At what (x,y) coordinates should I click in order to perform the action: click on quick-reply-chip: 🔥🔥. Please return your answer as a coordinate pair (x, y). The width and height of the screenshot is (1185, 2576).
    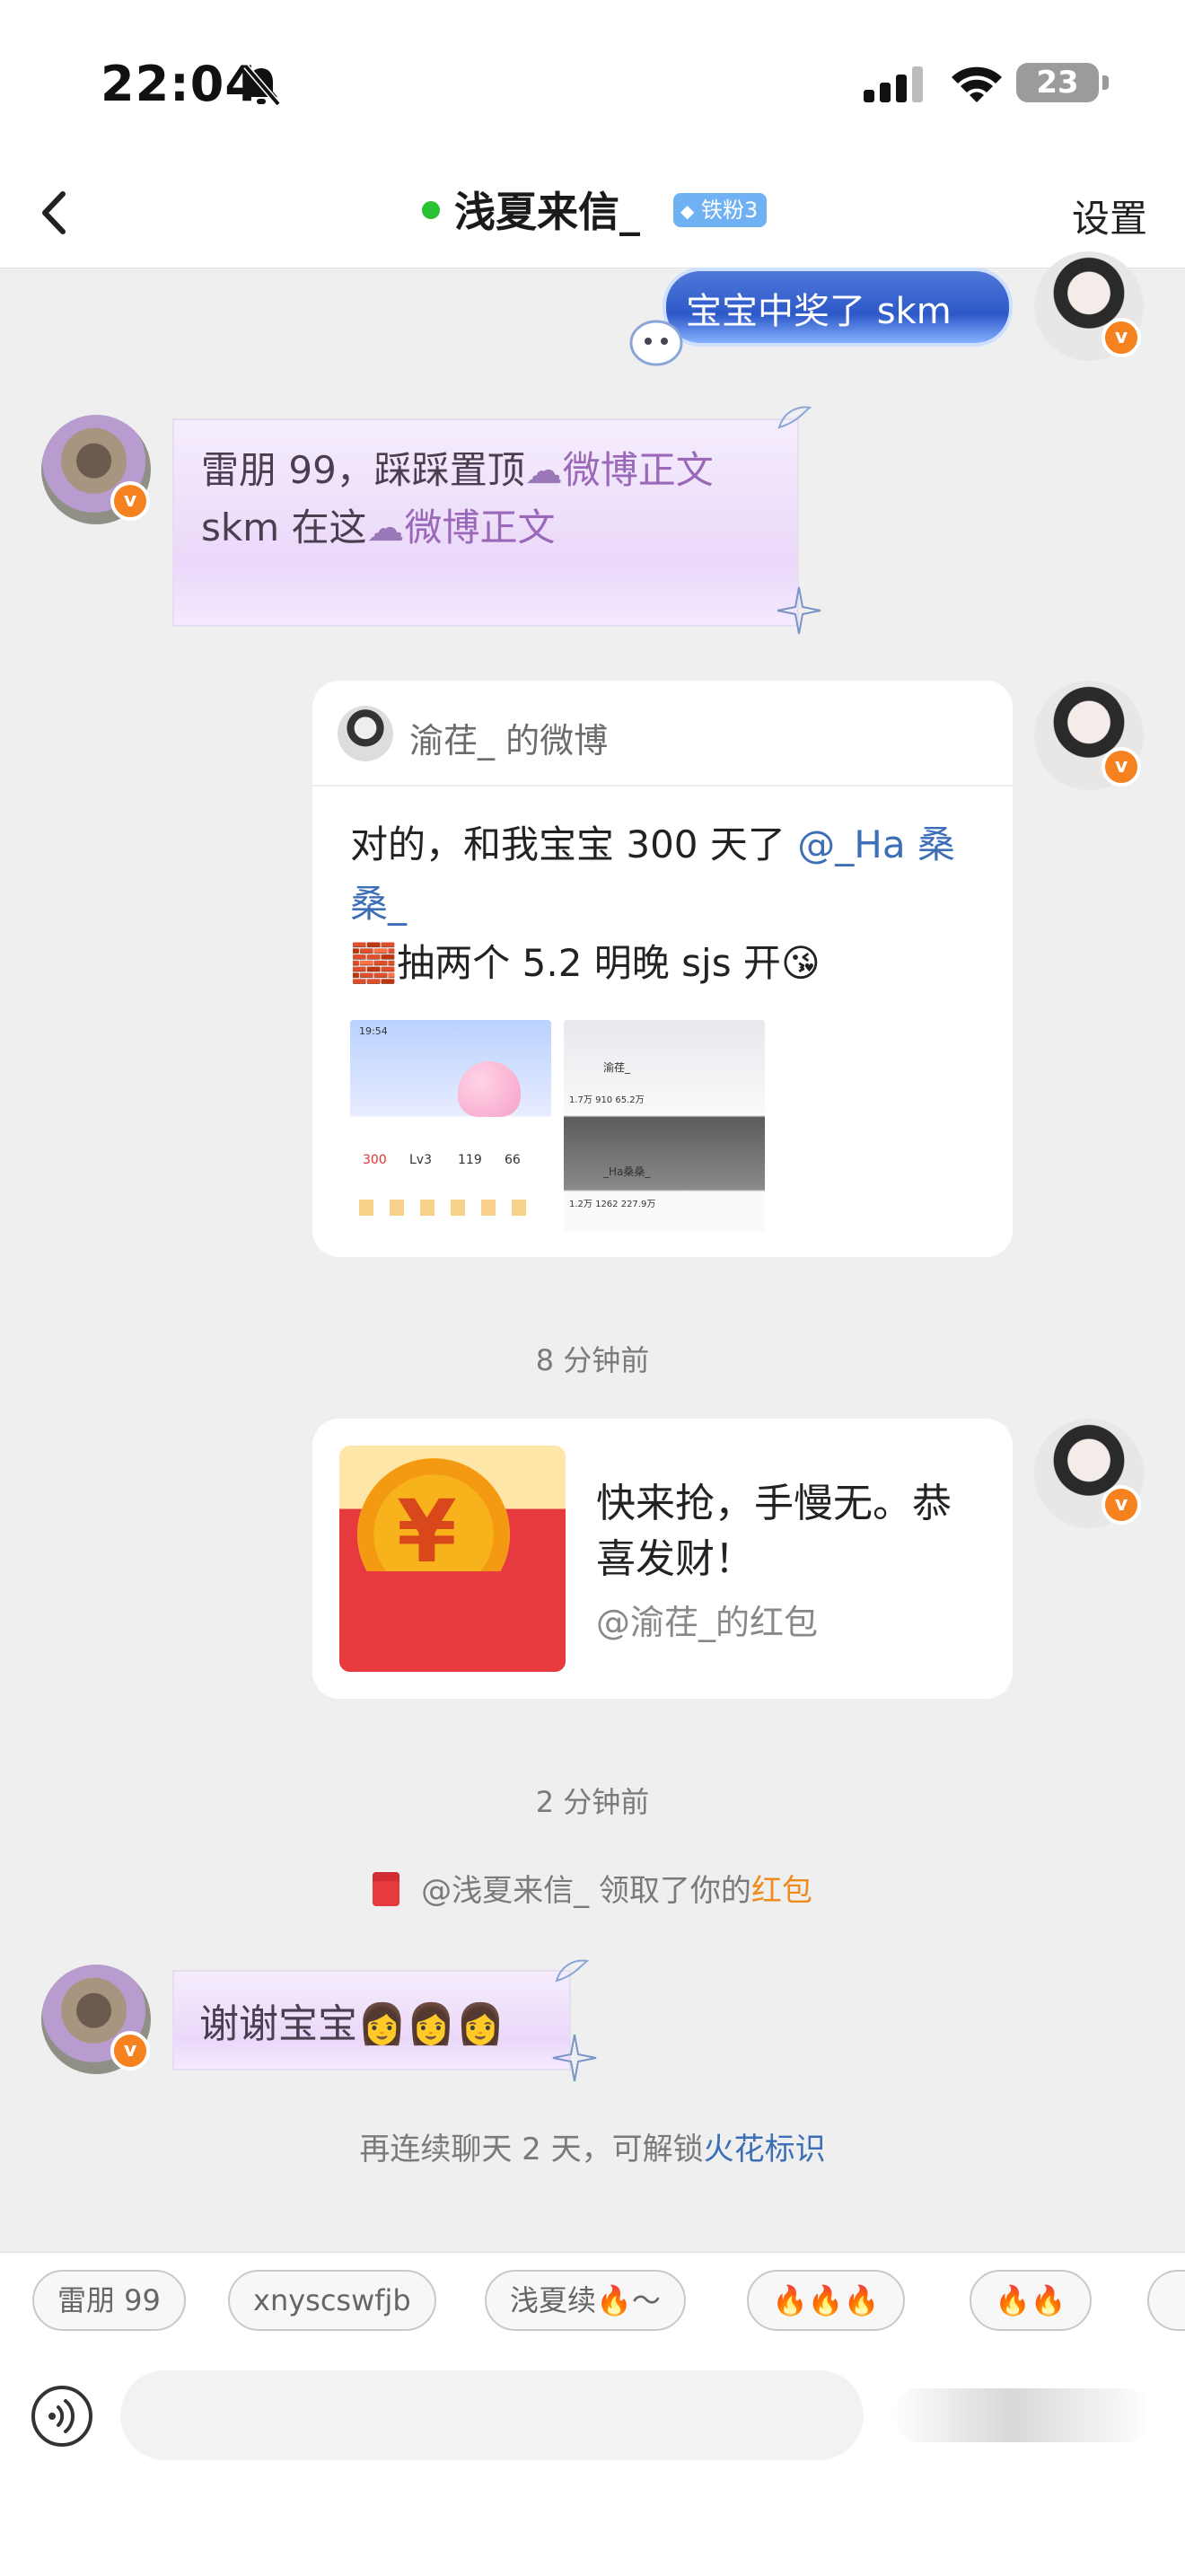
    Looking at the image, I should click on (1031, 2300).